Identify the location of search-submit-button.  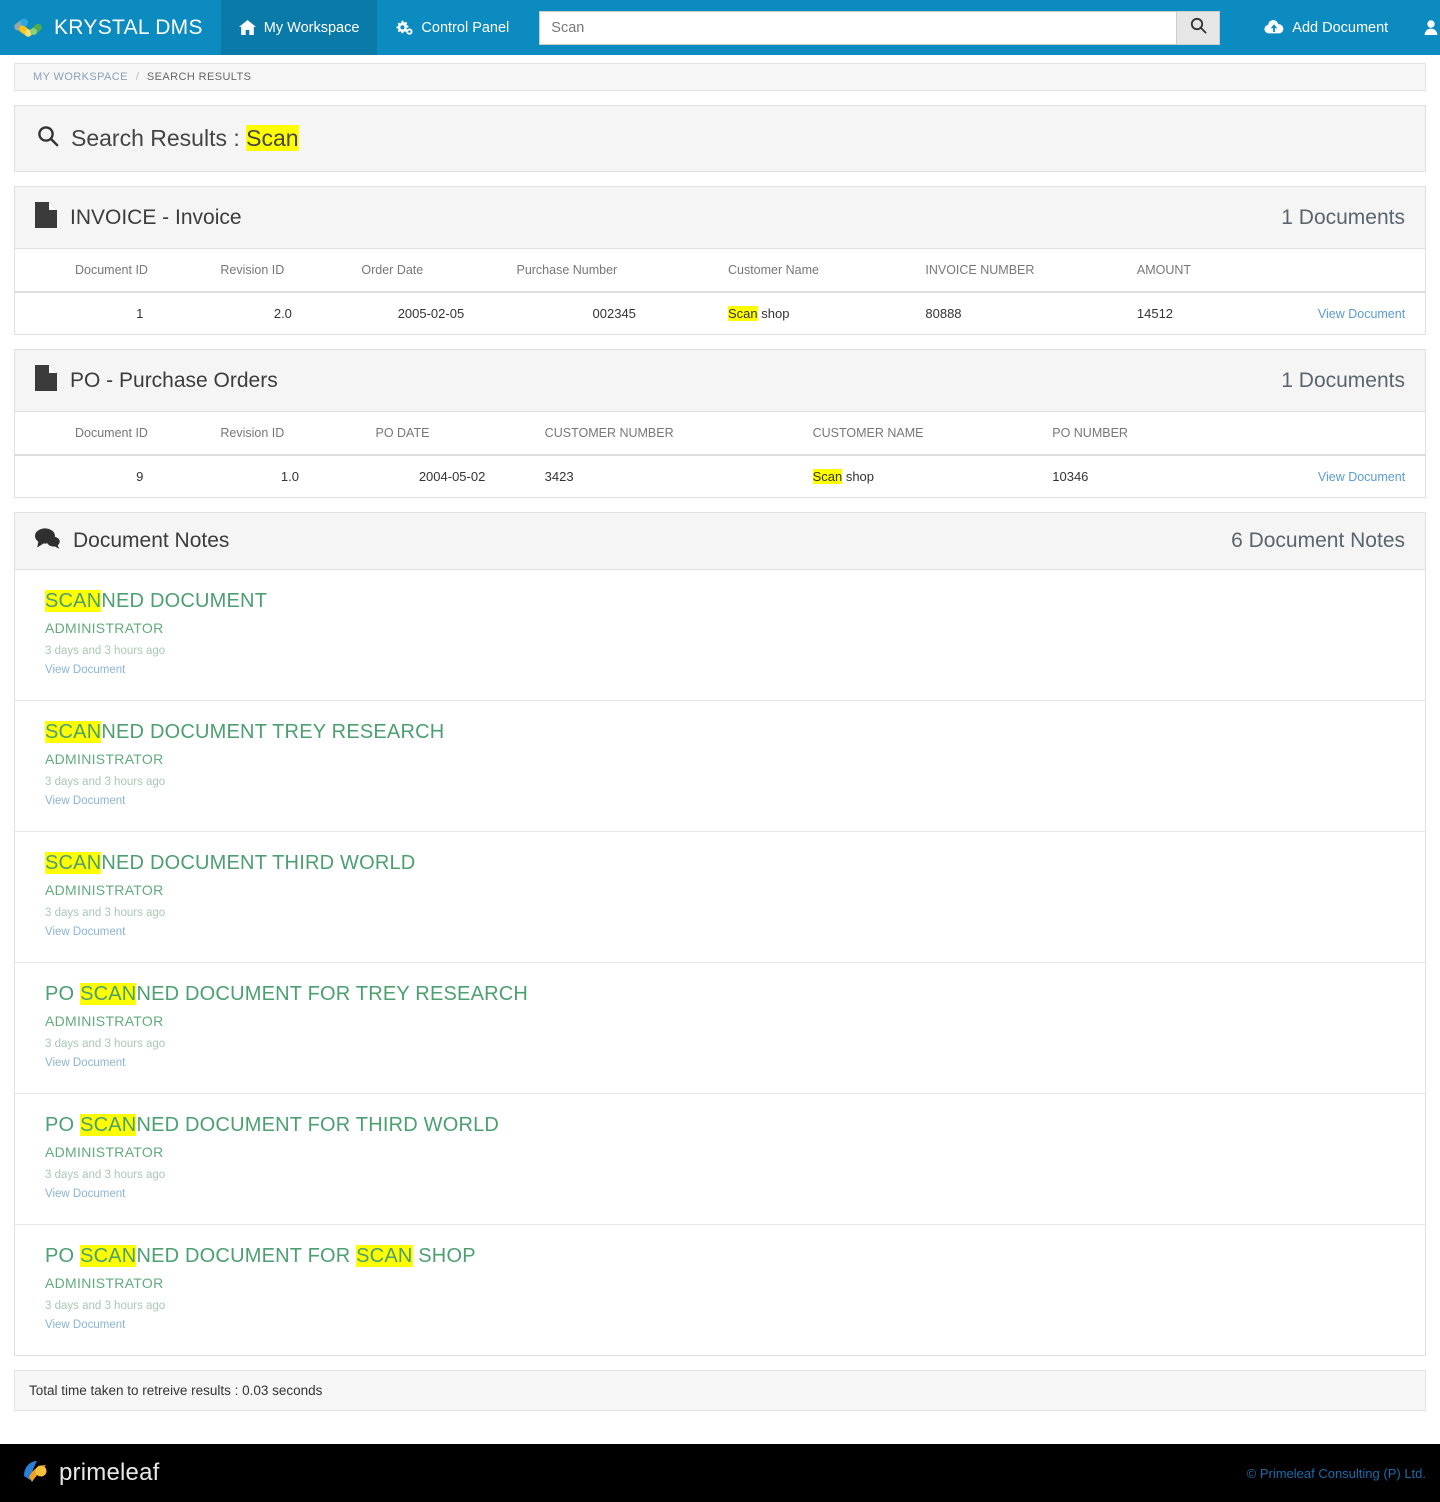
(1198, 27).